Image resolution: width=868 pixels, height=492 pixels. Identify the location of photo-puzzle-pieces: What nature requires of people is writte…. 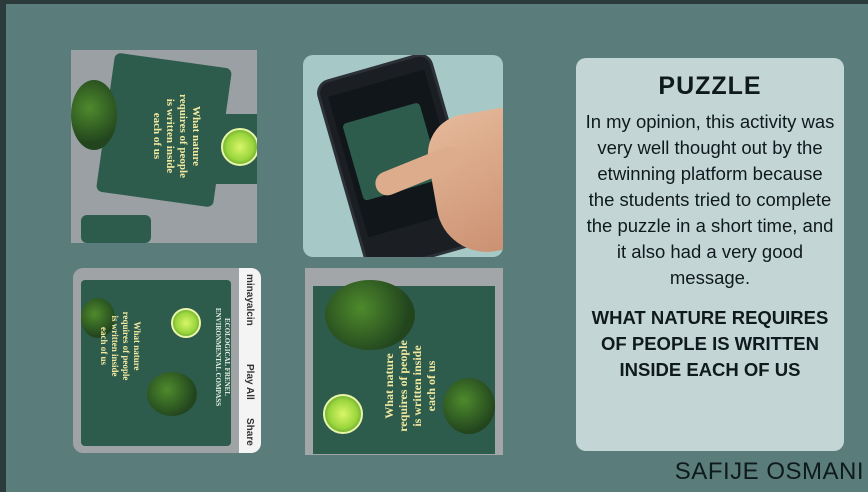
(164, 146).